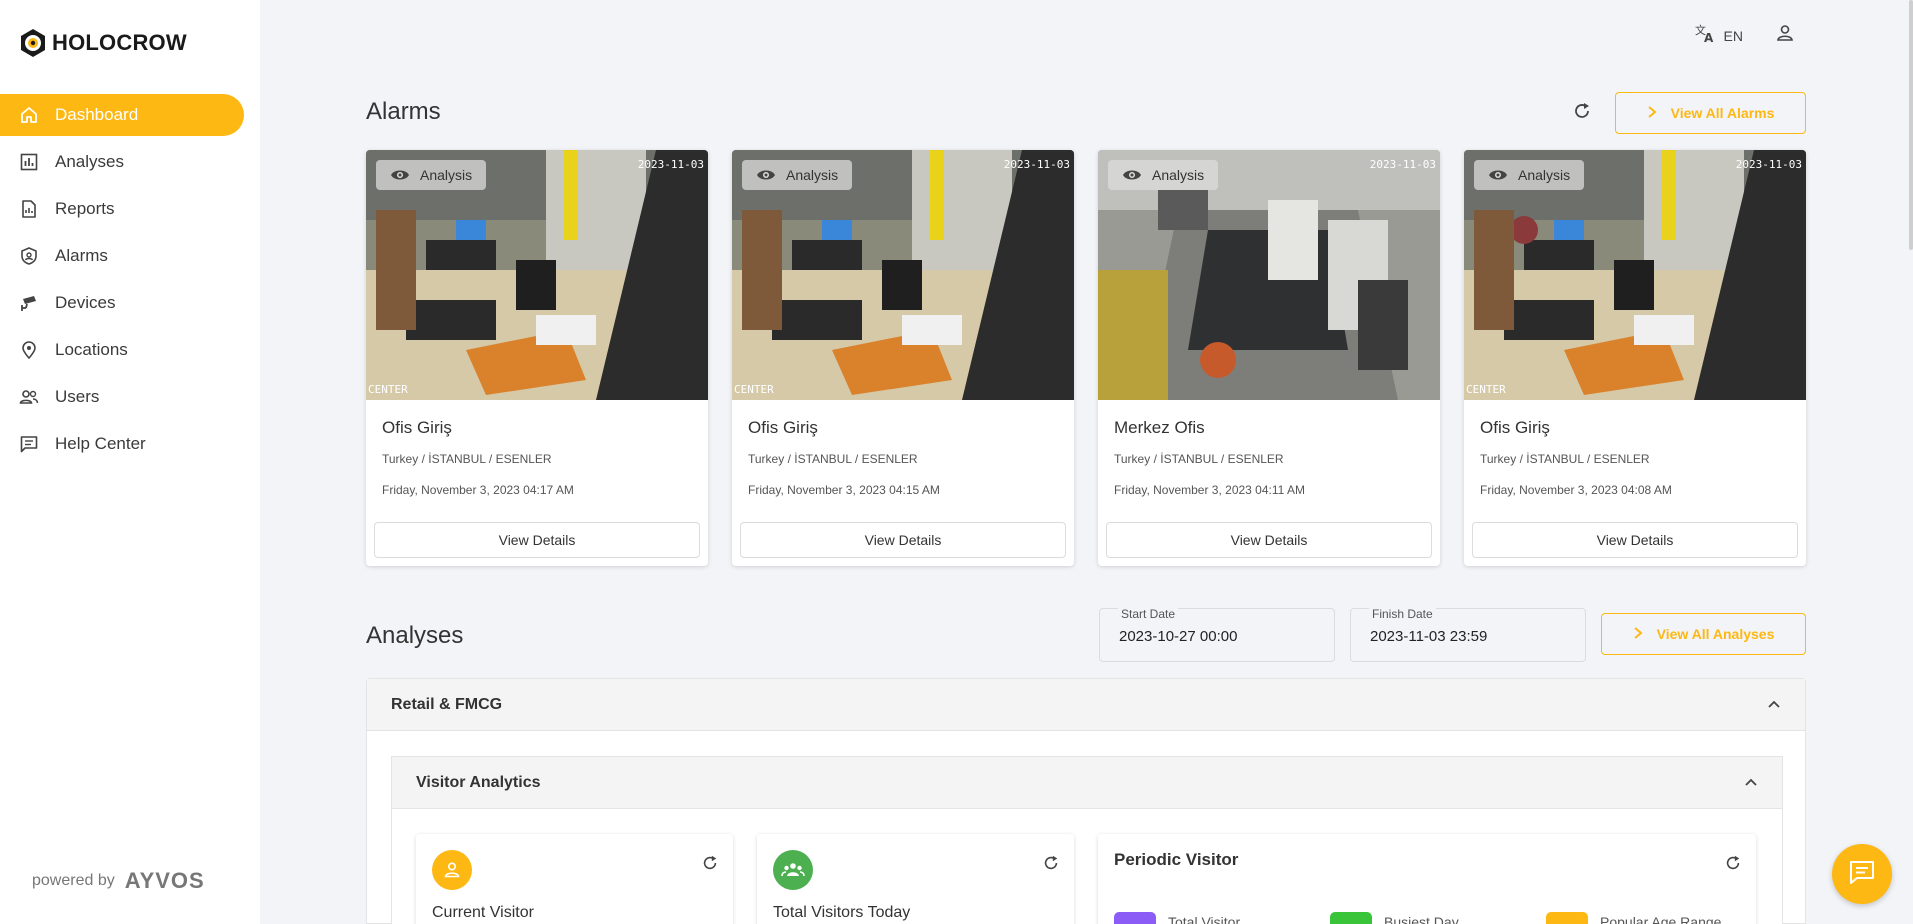 The height and width of the screenshot is (924, 1913). Describe the element at coordinates (91, 349) in the screenshot. I see `sidebar-item-label: Locations` at that location.